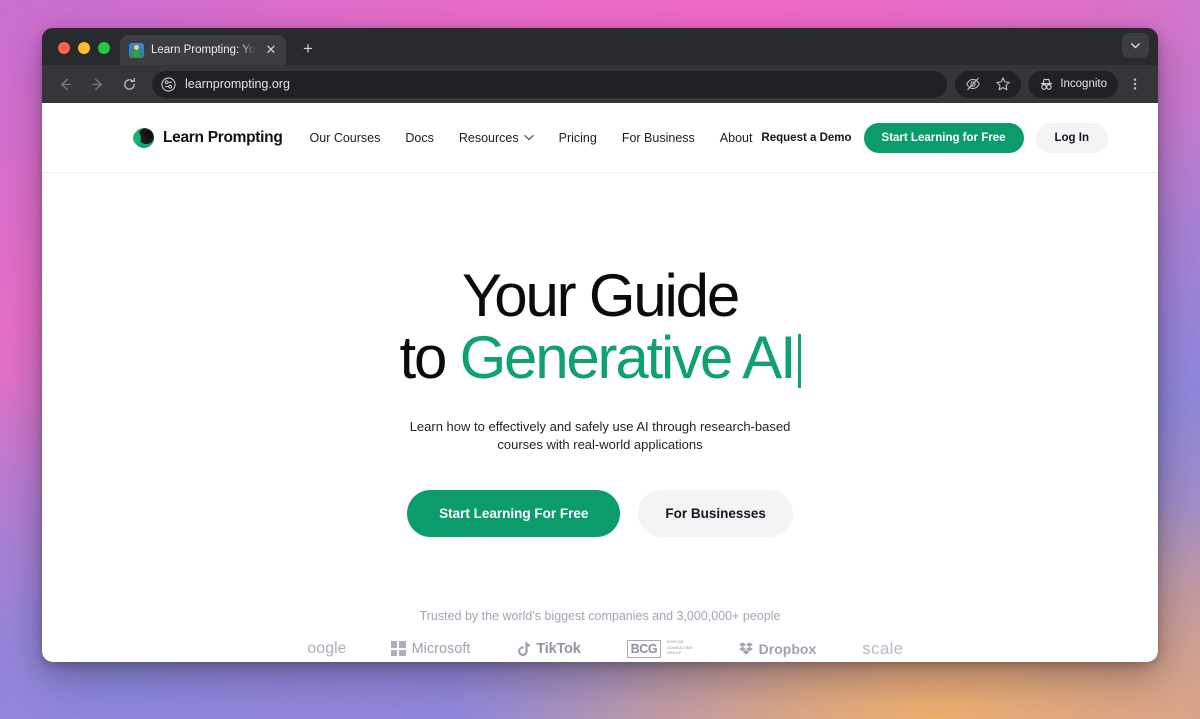 Image resolution: width=1200 pixels, height=719 pixels. What do you see at coordinates (104, 48) in the screenshot?
I see `maximize-window-button` at bounding box center [104, 48].